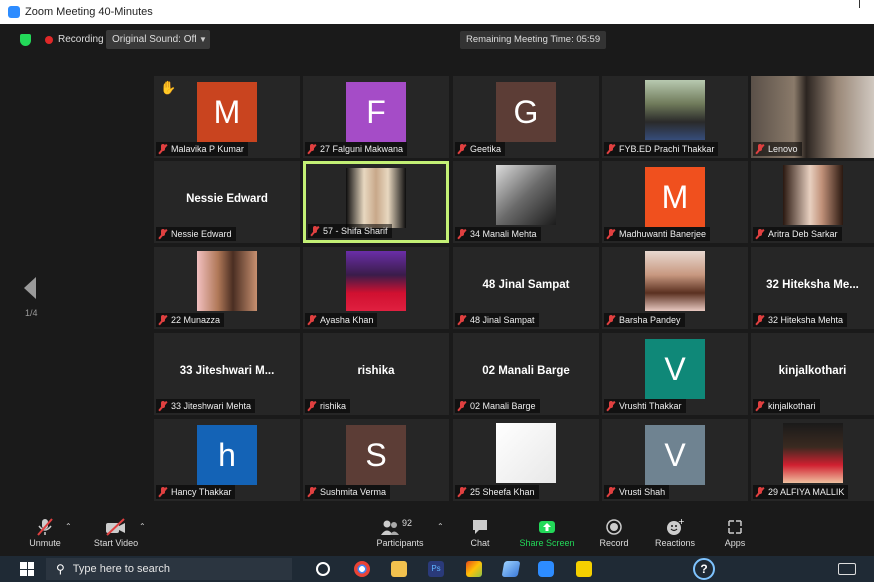  I want to click on participant-tile: Lenovo, so click(812, 117).